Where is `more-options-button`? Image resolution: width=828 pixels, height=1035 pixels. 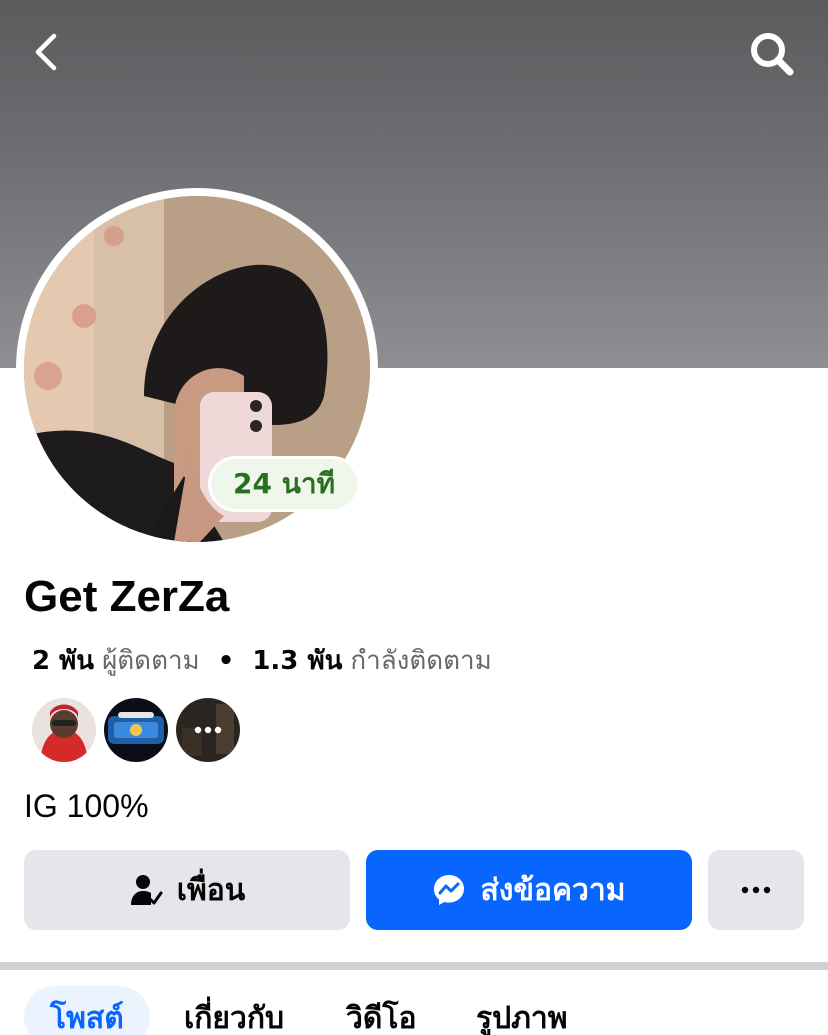 more-options-button is located at coordinates (756, 890).